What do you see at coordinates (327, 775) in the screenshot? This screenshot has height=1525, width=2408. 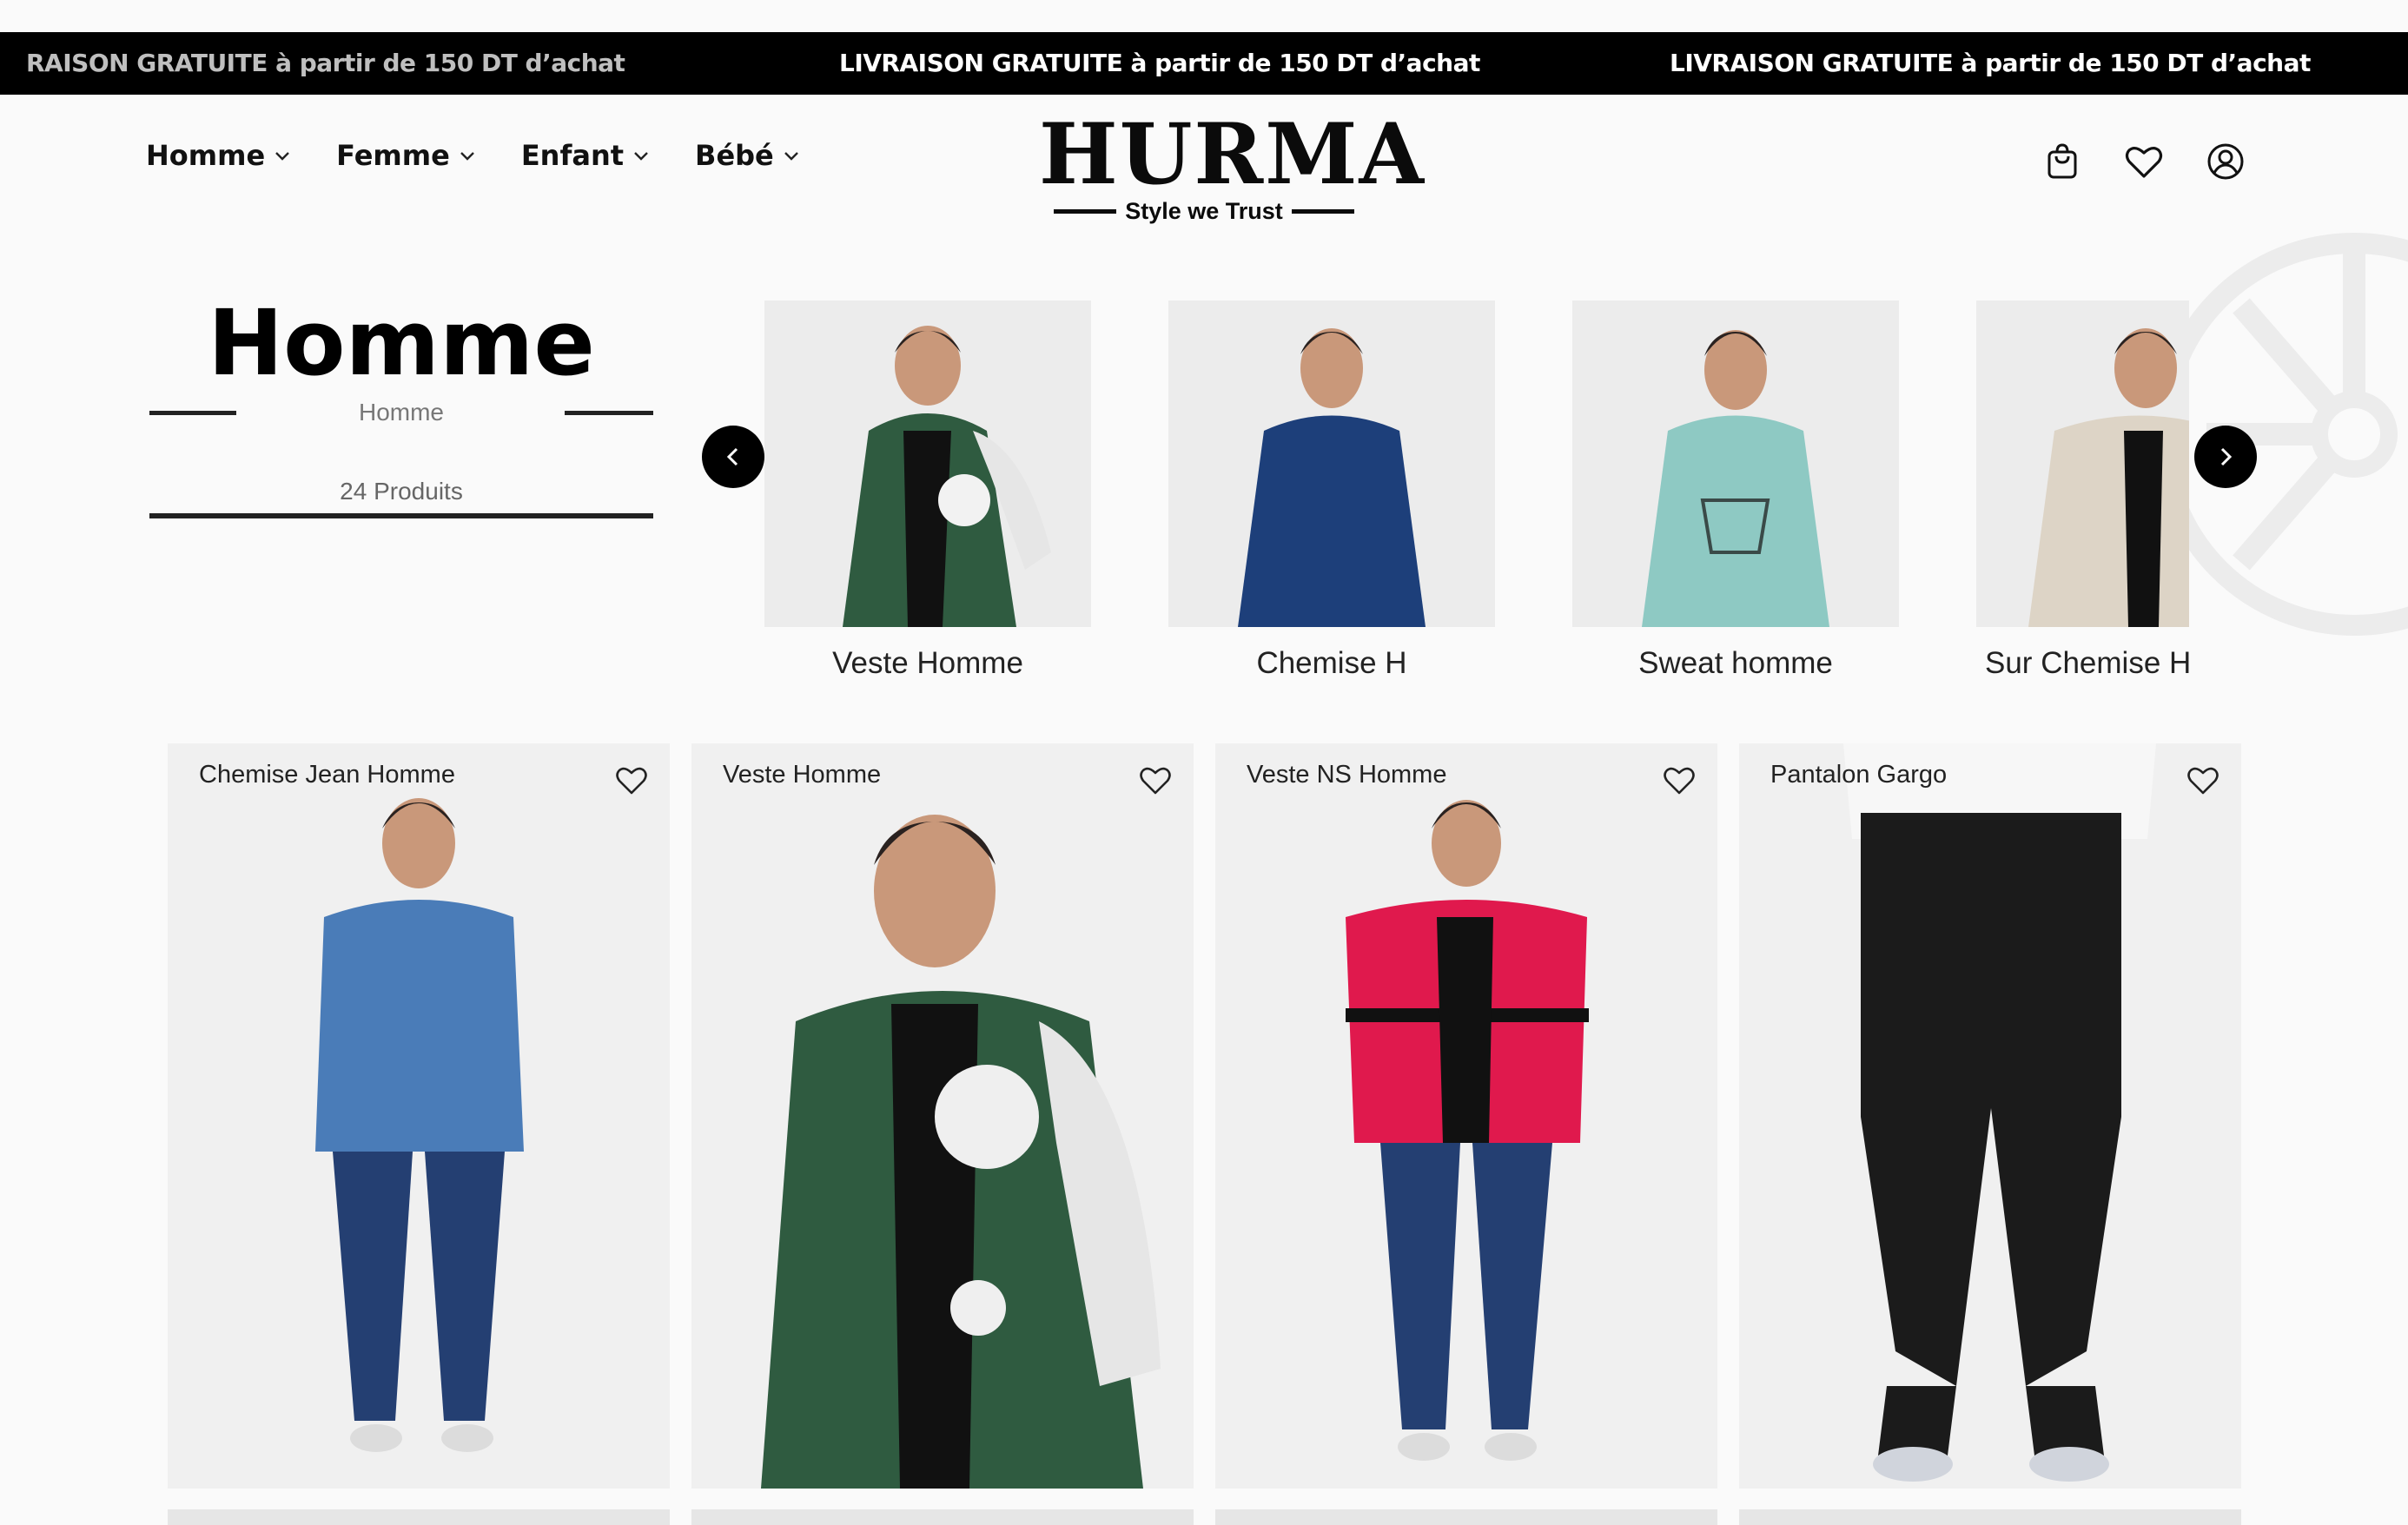 I see `product-name: Chemise Jean Homme` at bounding box center [327, 775].